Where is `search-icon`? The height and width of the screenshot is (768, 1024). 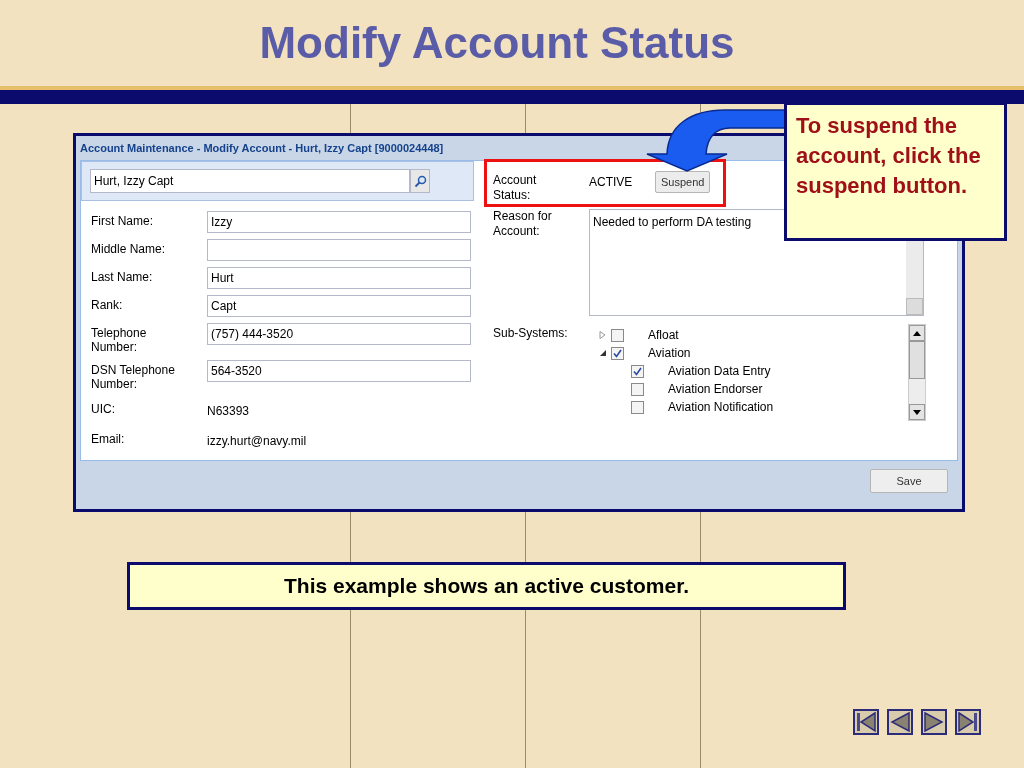
search-icon is located at coordinates (420, 181).